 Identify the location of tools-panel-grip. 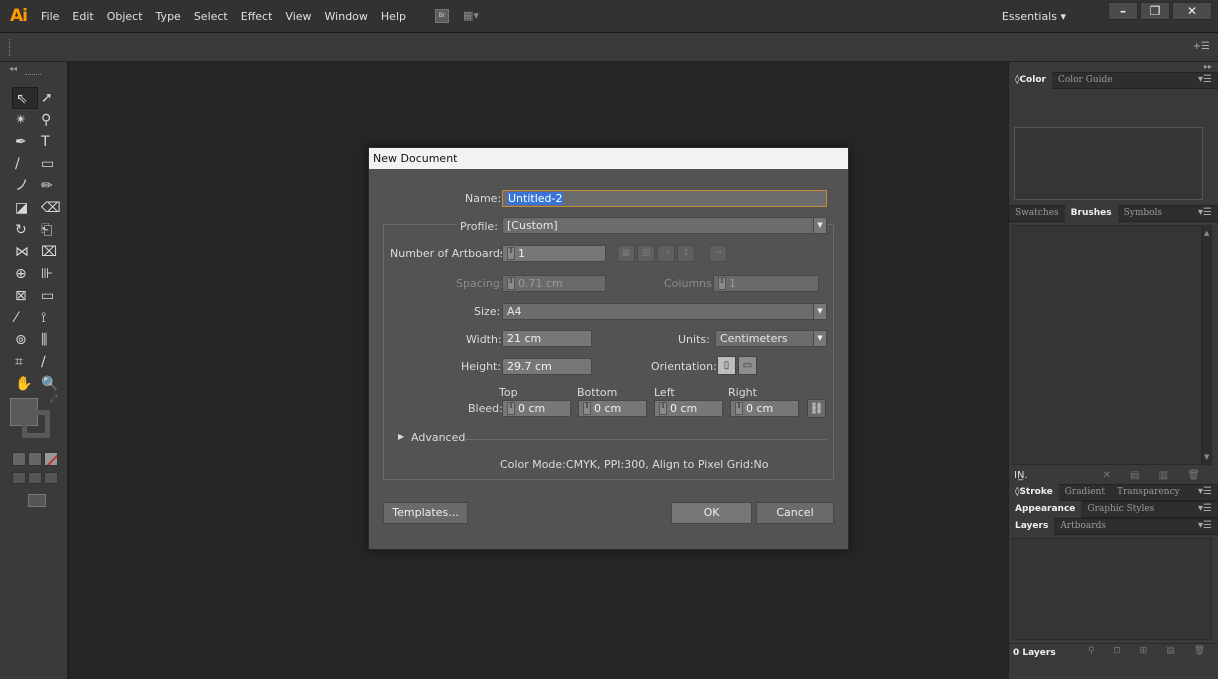
(33, 75).